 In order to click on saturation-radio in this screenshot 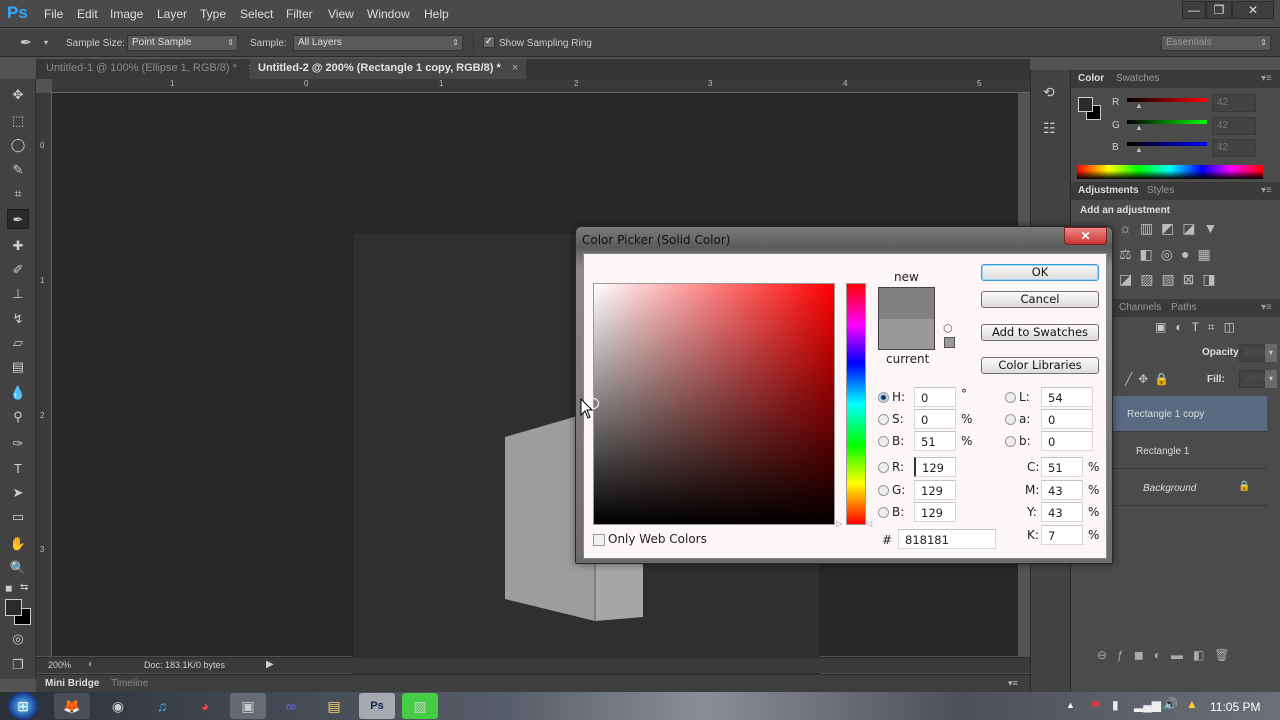, I will do `click(883, 419)`.